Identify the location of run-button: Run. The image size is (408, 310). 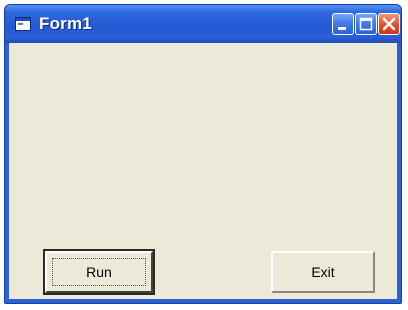
(99, 272).